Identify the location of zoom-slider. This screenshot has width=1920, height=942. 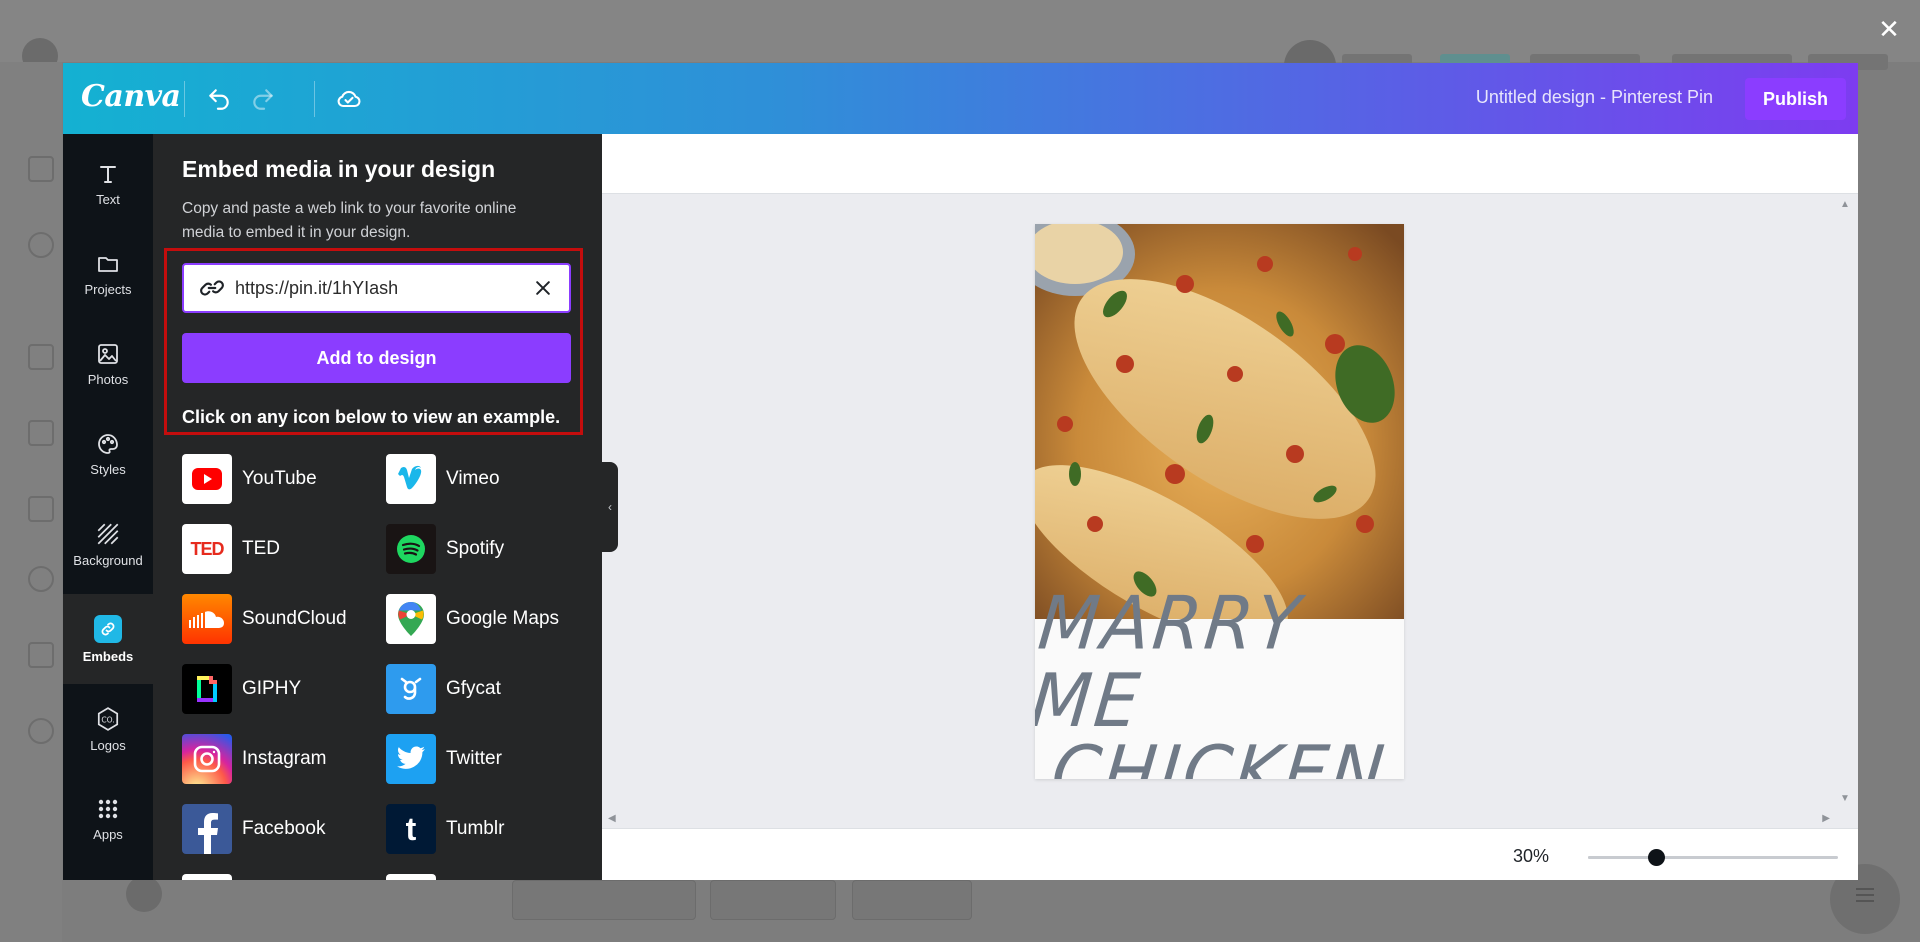
(1713, 857).